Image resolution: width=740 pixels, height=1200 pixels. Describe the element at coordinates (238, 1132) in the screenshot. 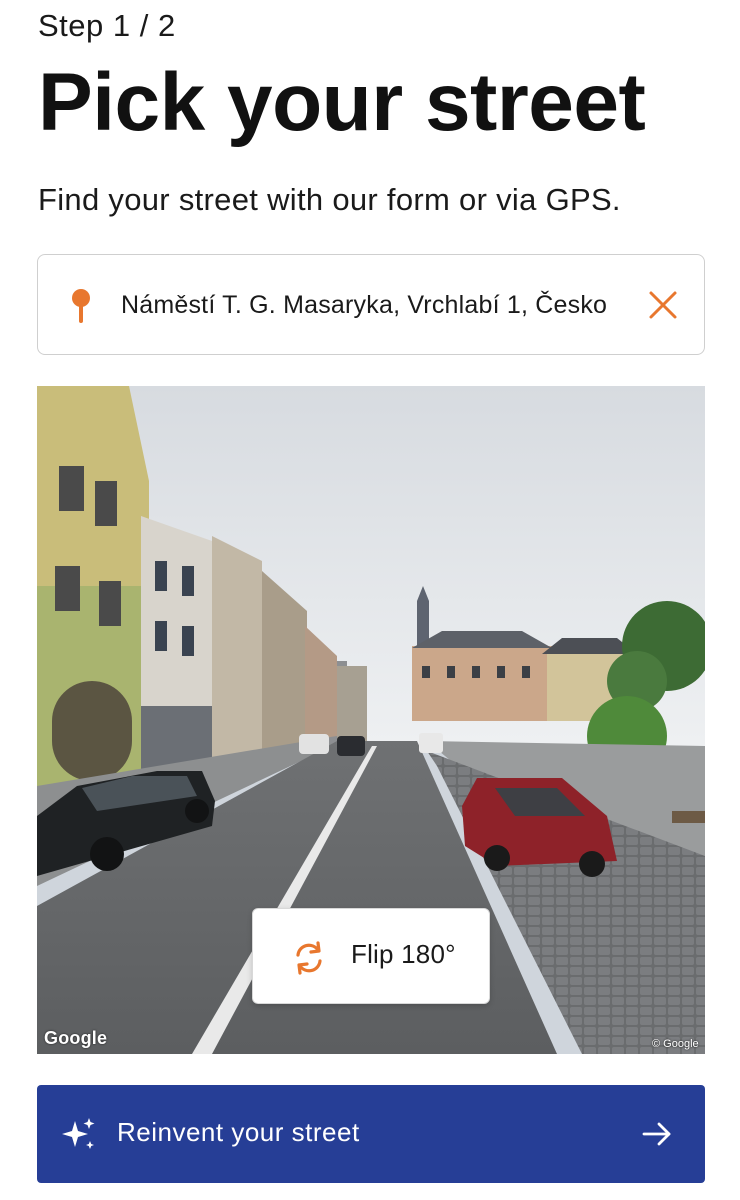

I see `reinvent-street-label: Reinvent your street` at that location.